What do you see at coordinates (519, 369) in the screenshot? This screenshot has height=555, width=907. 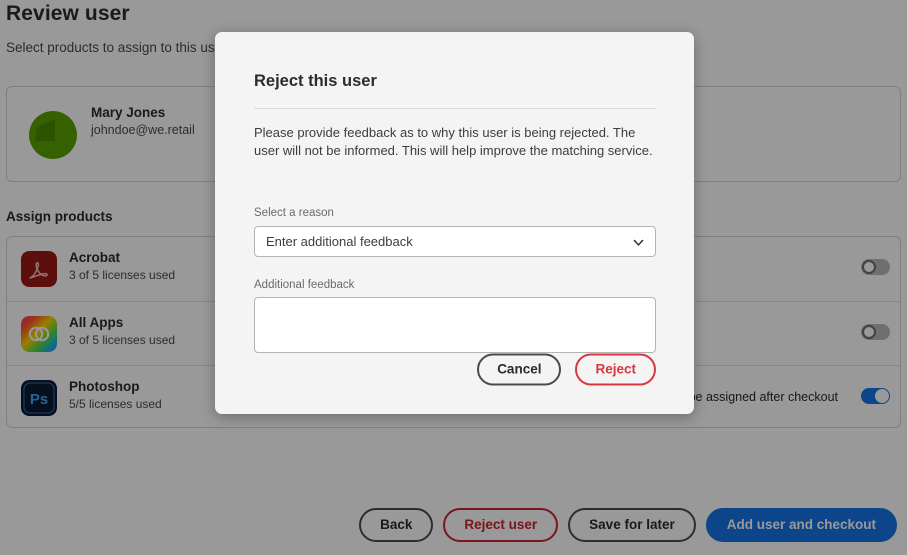 I see `cancel-button: Cancel` at bounding box center [519, 369].